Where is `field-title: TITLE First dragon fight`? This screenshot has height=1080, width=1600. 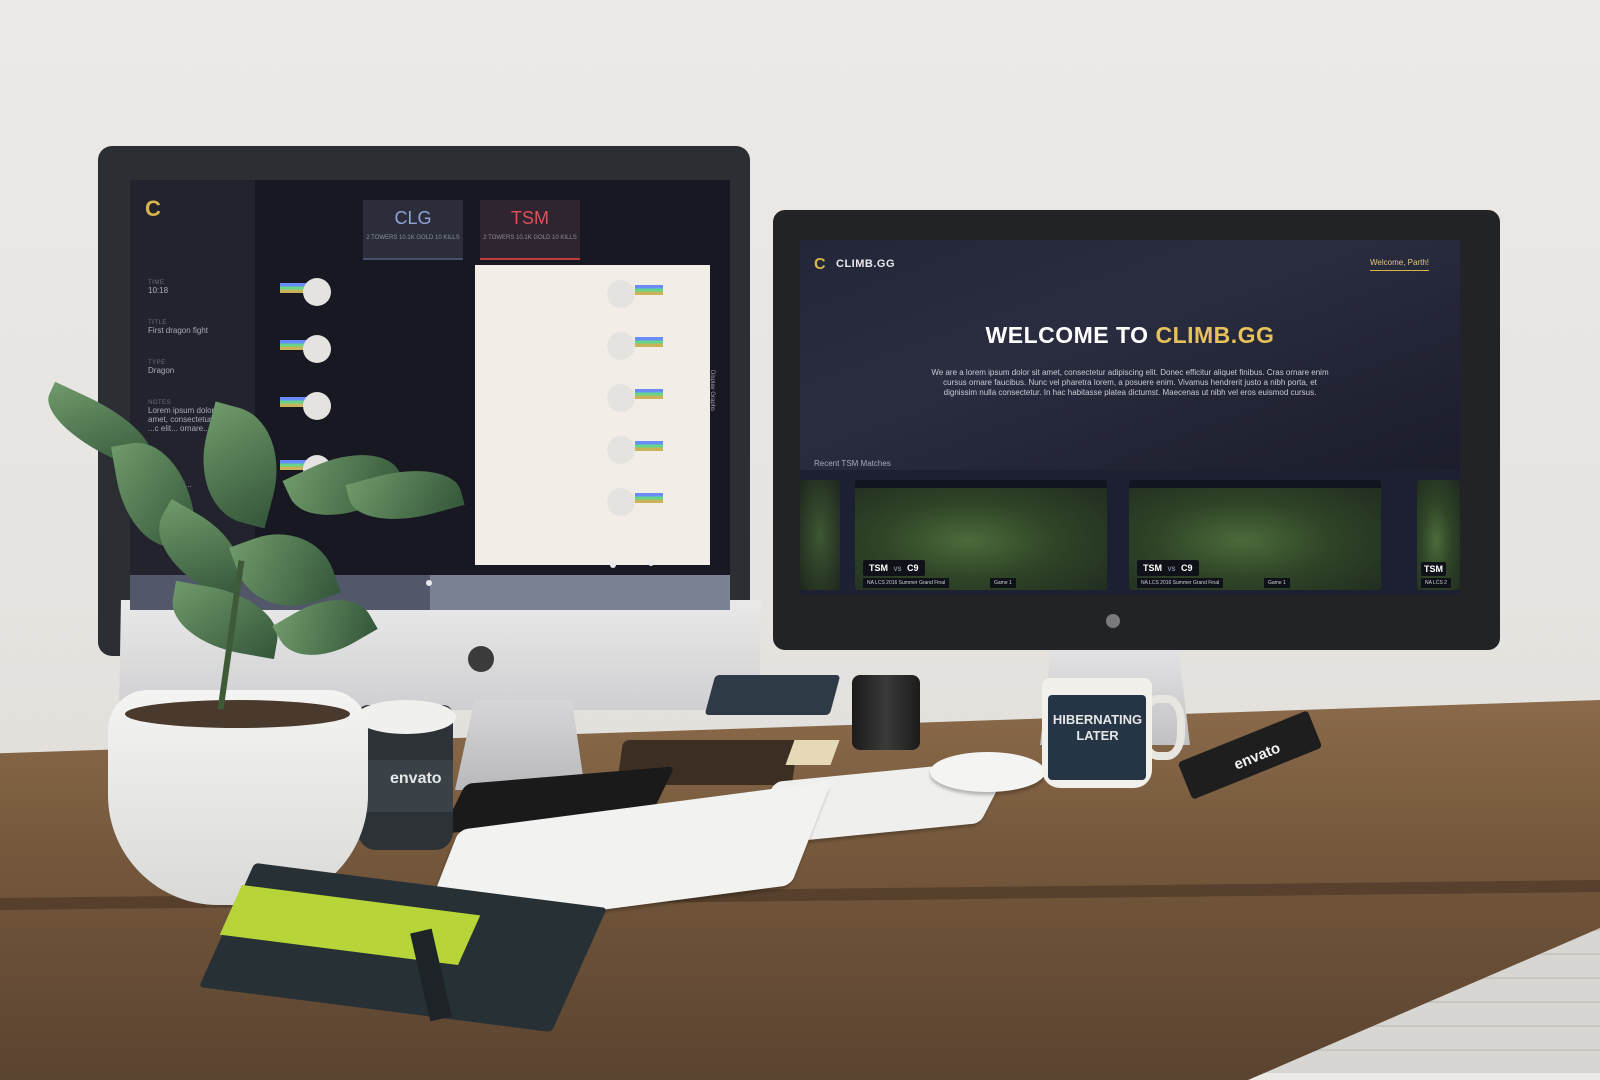
field-title: TITLE First dragon fight is located at coordinates (178, 327).